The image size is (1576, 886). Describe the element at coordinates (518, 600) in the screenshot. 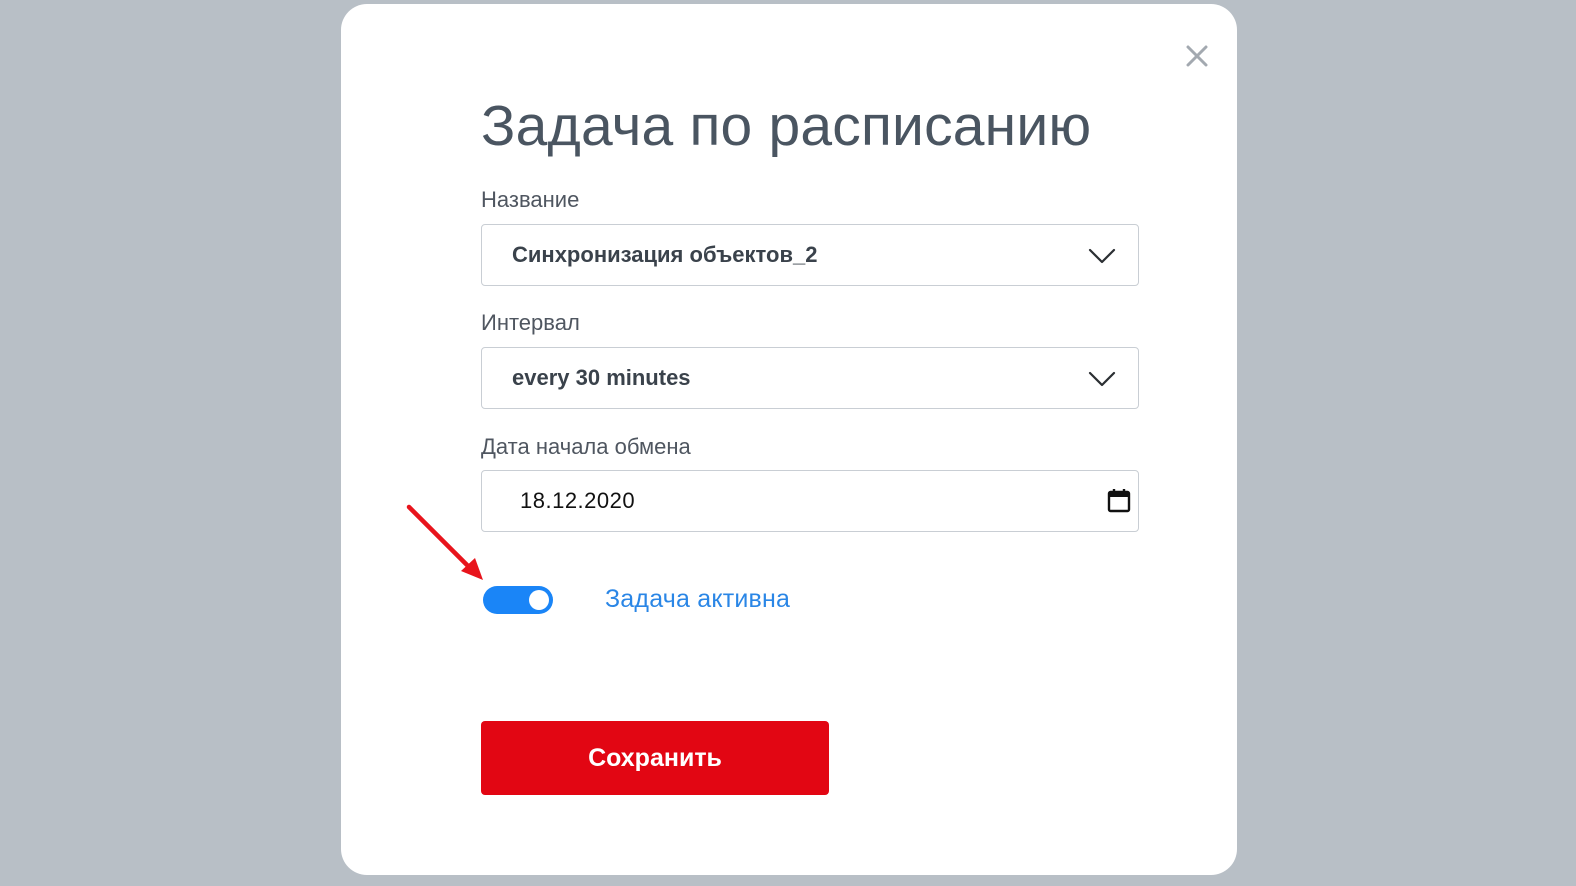

I see `active-toggle` at that location.